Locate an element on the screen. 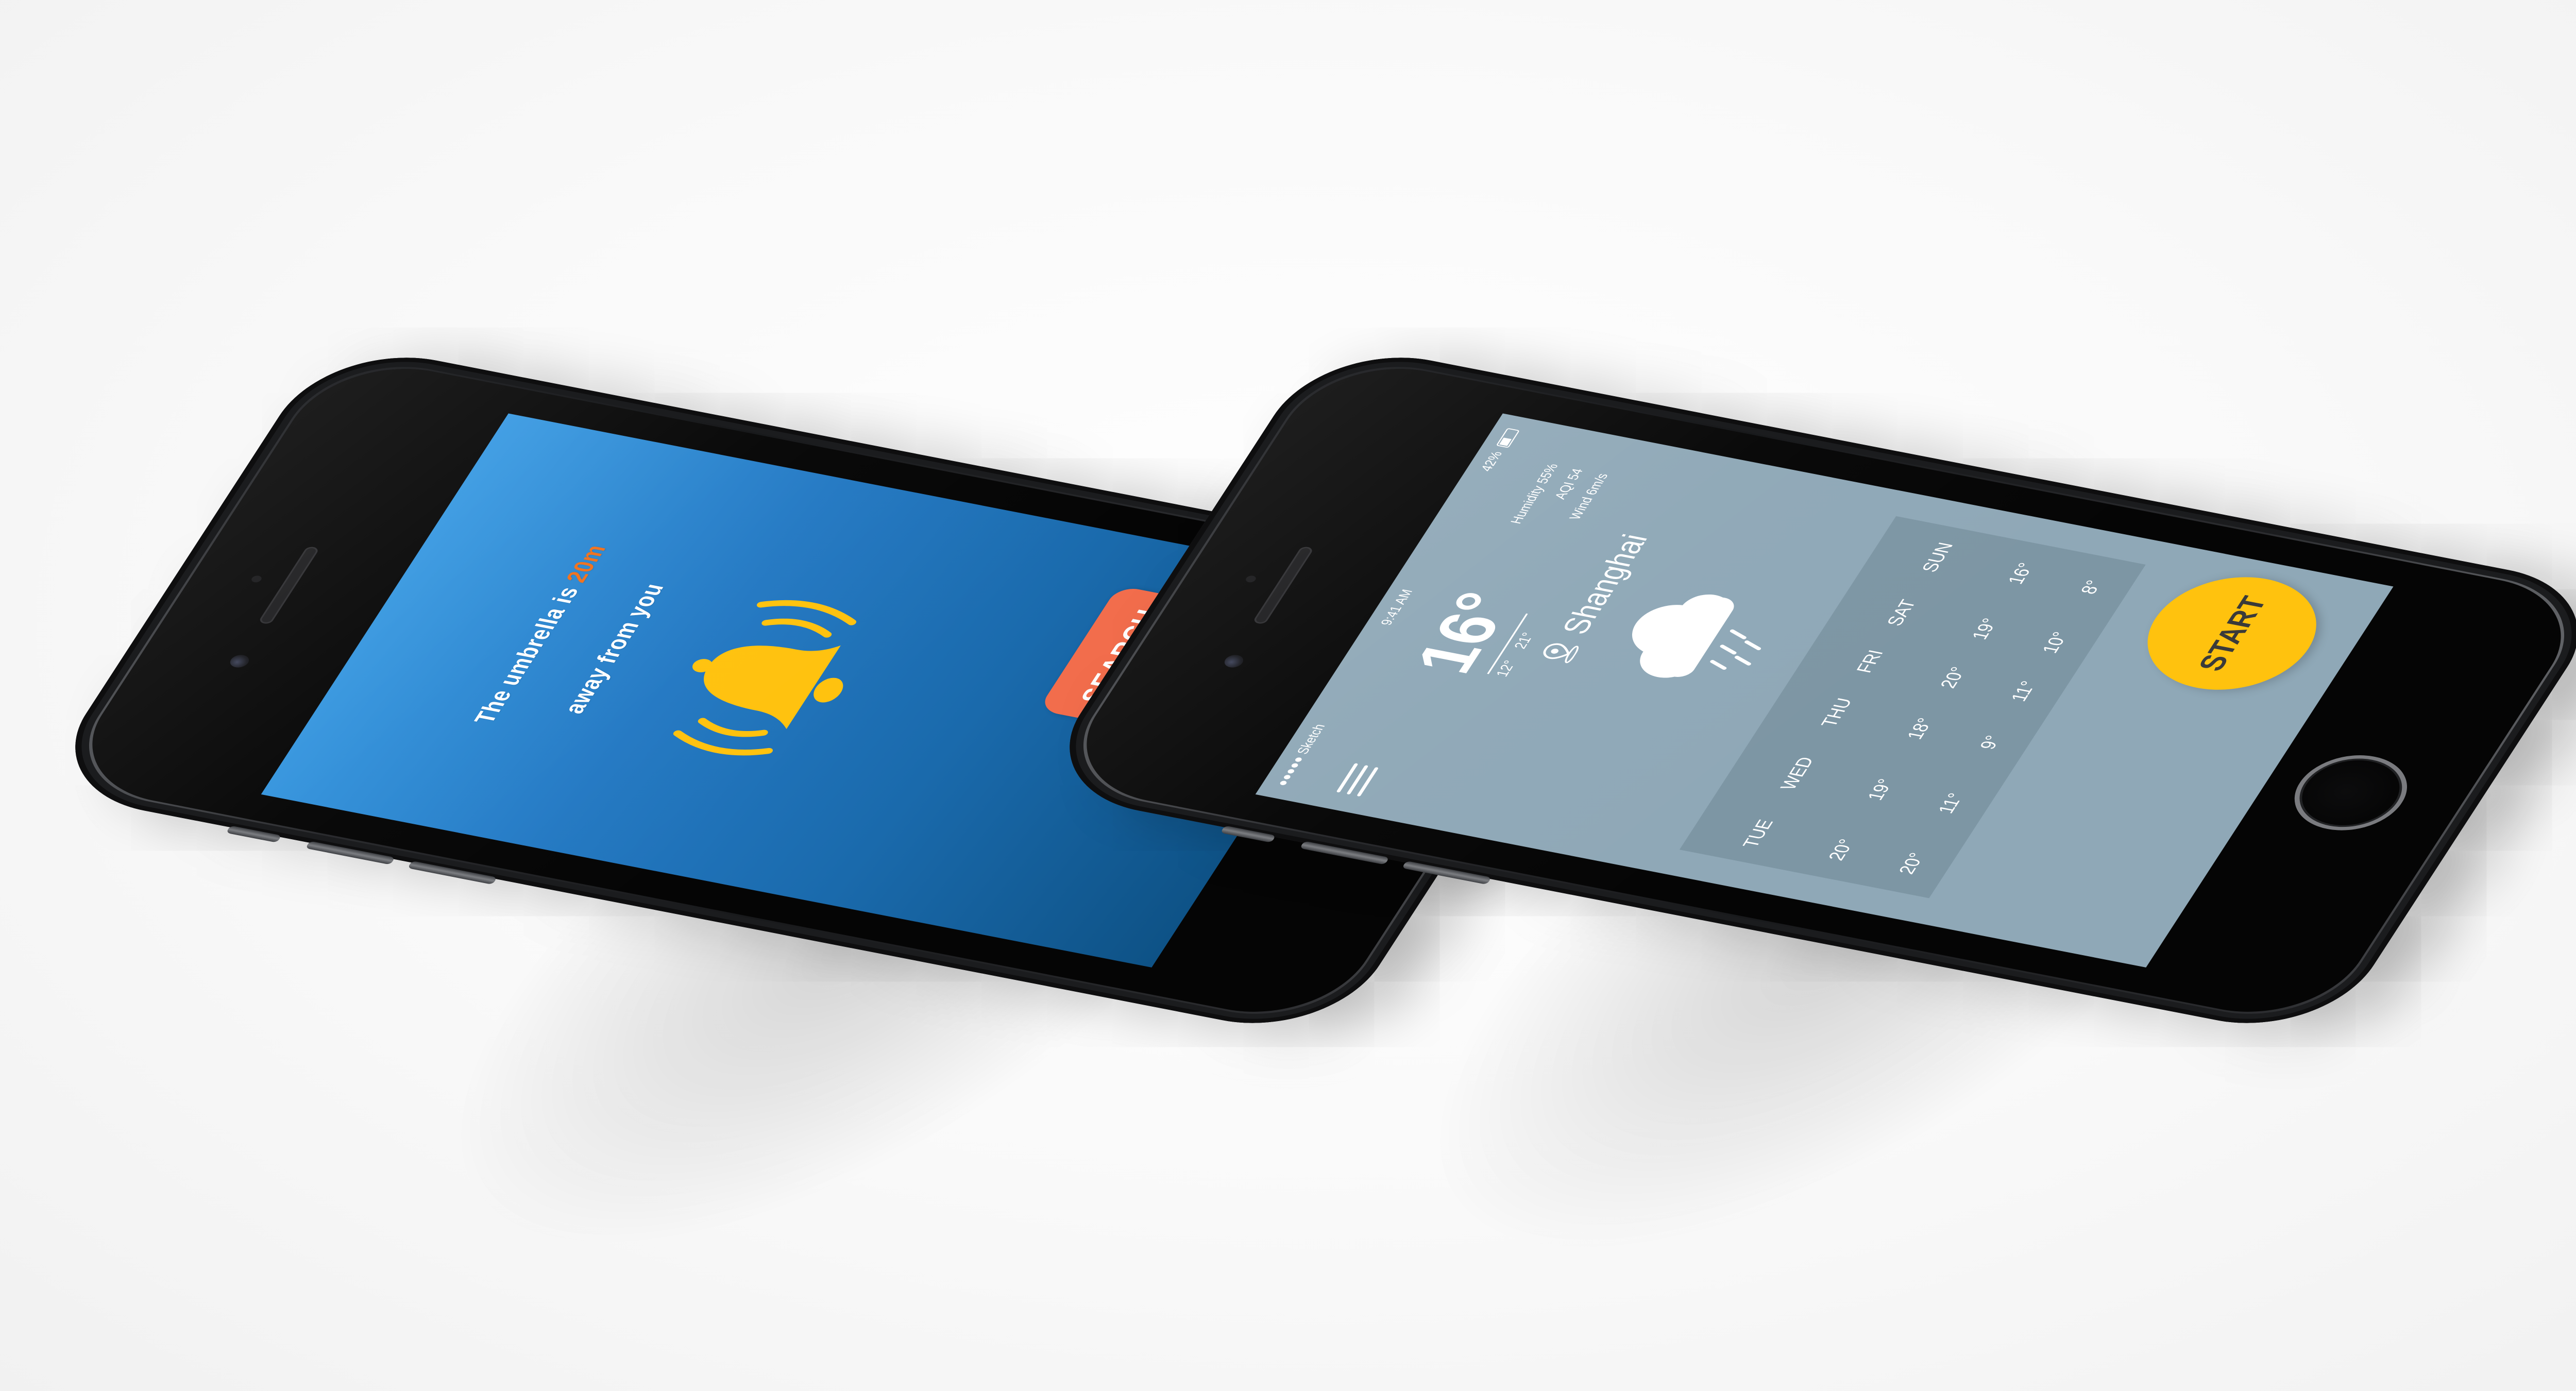 This screenshot has height=1391, width=2576. location-pin-icon is located at coordinates (1563, 653).